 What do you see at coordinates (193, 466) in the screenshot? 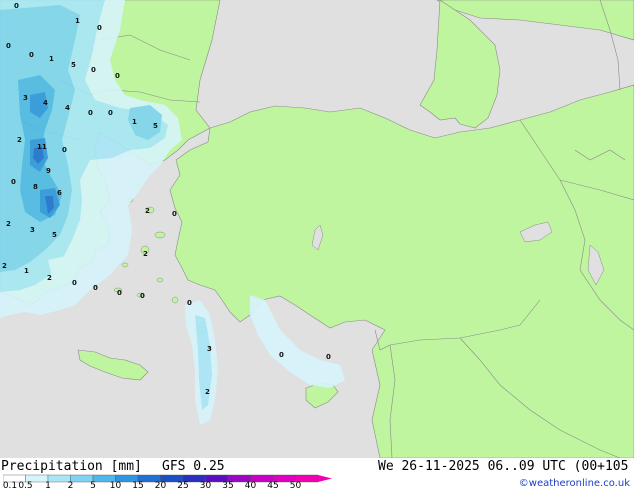
I see `model-label: GFS 0.25` at bounding box center [193, 466].